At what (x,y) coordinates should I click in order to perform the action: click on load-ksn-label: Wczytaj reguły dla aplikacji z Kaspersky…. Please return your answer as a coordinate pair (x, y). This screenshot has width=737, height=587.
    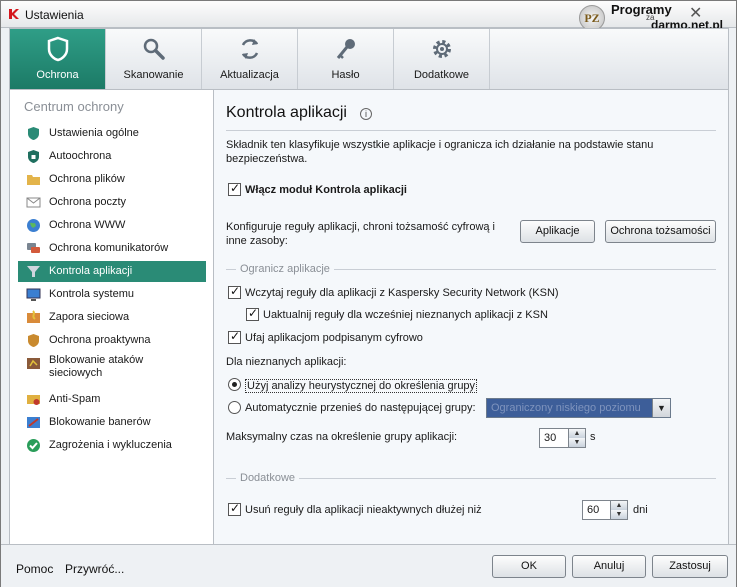
    Looking at the image, I should click on (402, 293).